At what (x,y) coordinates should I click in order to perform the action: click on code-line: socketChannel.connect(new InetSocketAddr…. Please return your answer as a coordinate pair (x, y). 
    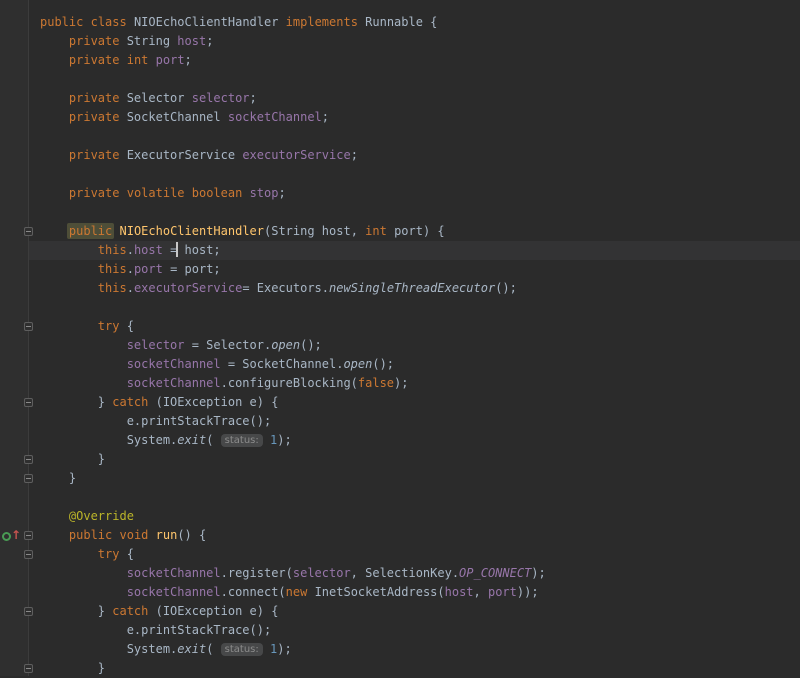
    Looking at the image, I should click on (400, 592).